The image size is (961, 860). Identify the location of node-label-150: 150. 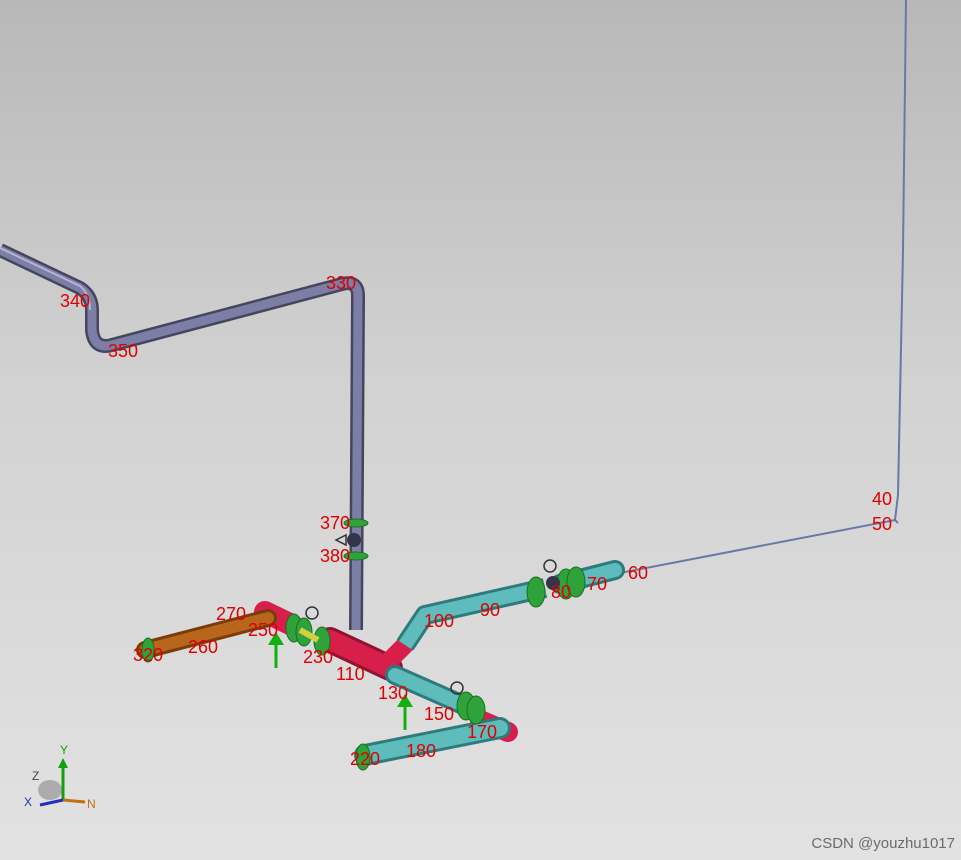
(439, 714).